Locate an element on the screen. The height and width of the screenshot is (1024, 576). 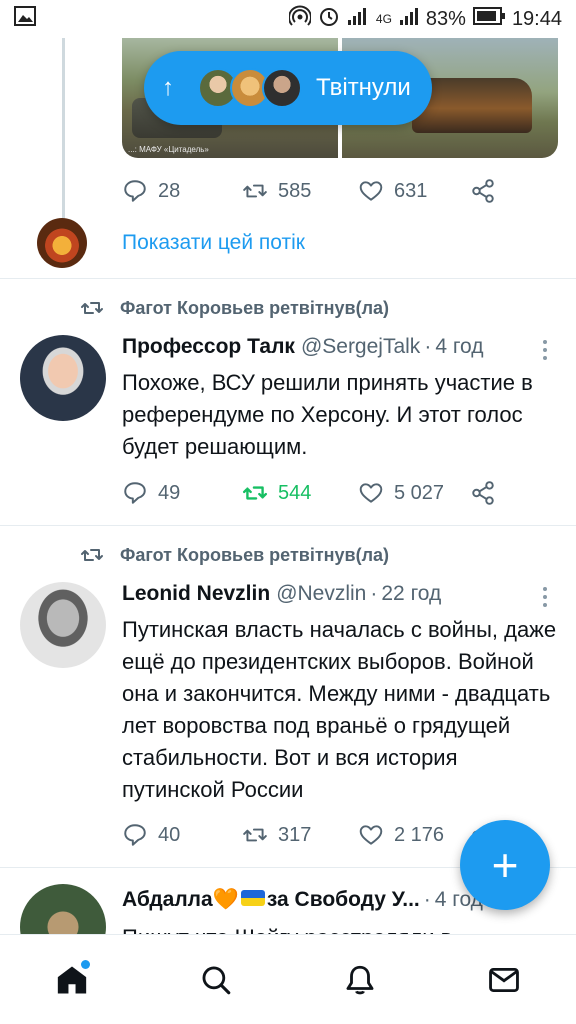
search-icon is located at coordinates (216, 980).